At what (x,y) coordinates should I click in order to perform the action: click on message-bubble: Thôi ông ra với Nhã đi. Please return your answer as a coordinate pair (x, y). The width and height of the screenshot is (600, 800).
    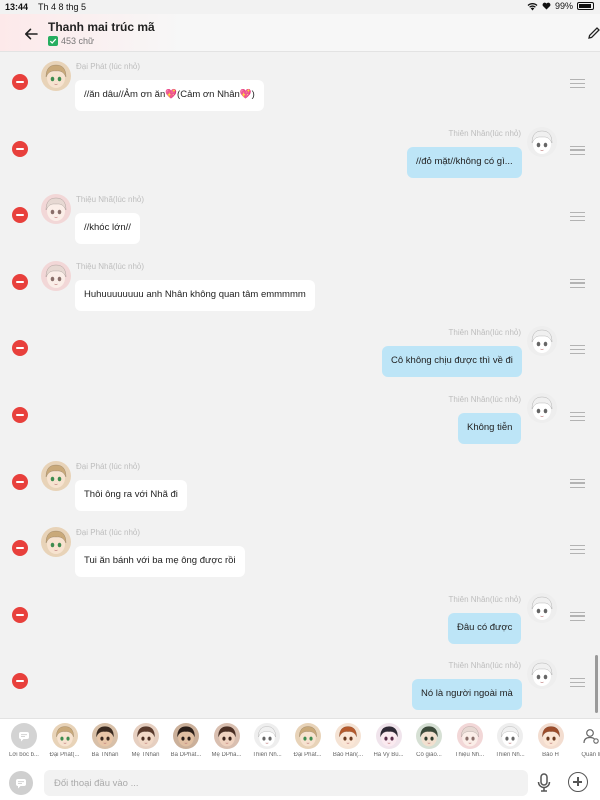
    Looking at the image, I should click on (131, 495).